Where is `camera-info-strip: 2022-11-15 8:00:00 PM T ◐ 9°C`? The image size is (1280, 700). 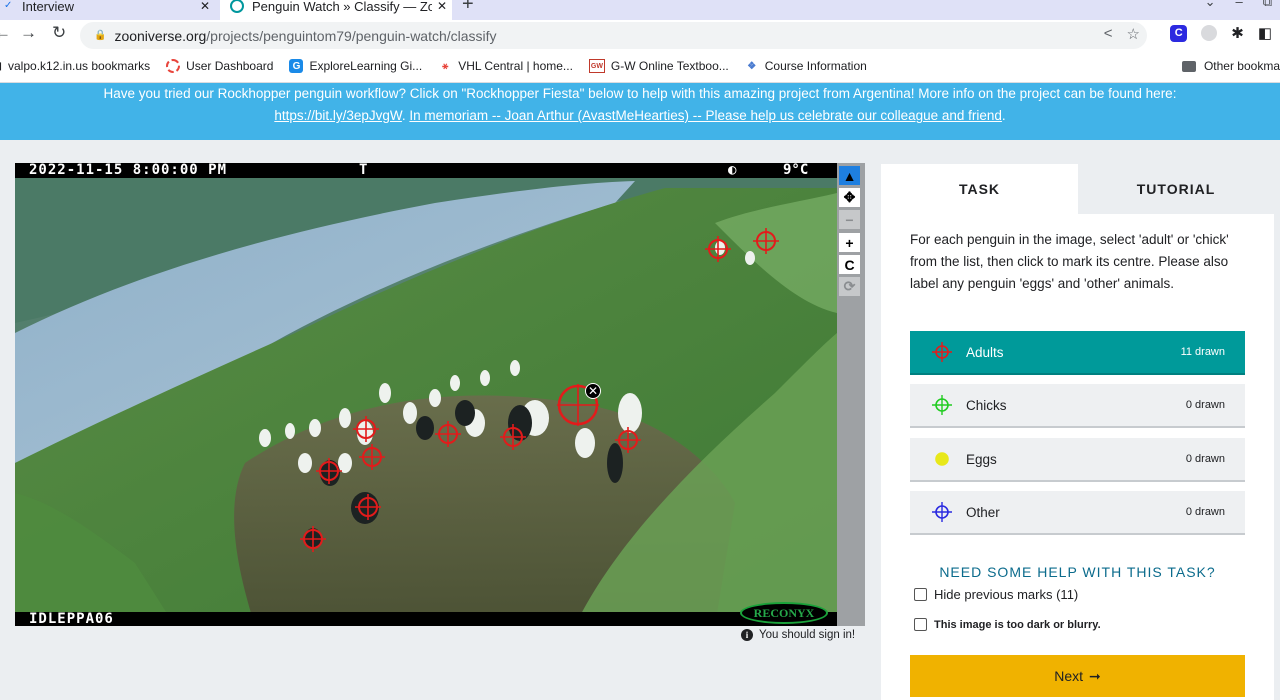
camera-info-strip: 2022-11-15 8:00:00 PM T ◐ 9°C is located at coordinates (426, 170).